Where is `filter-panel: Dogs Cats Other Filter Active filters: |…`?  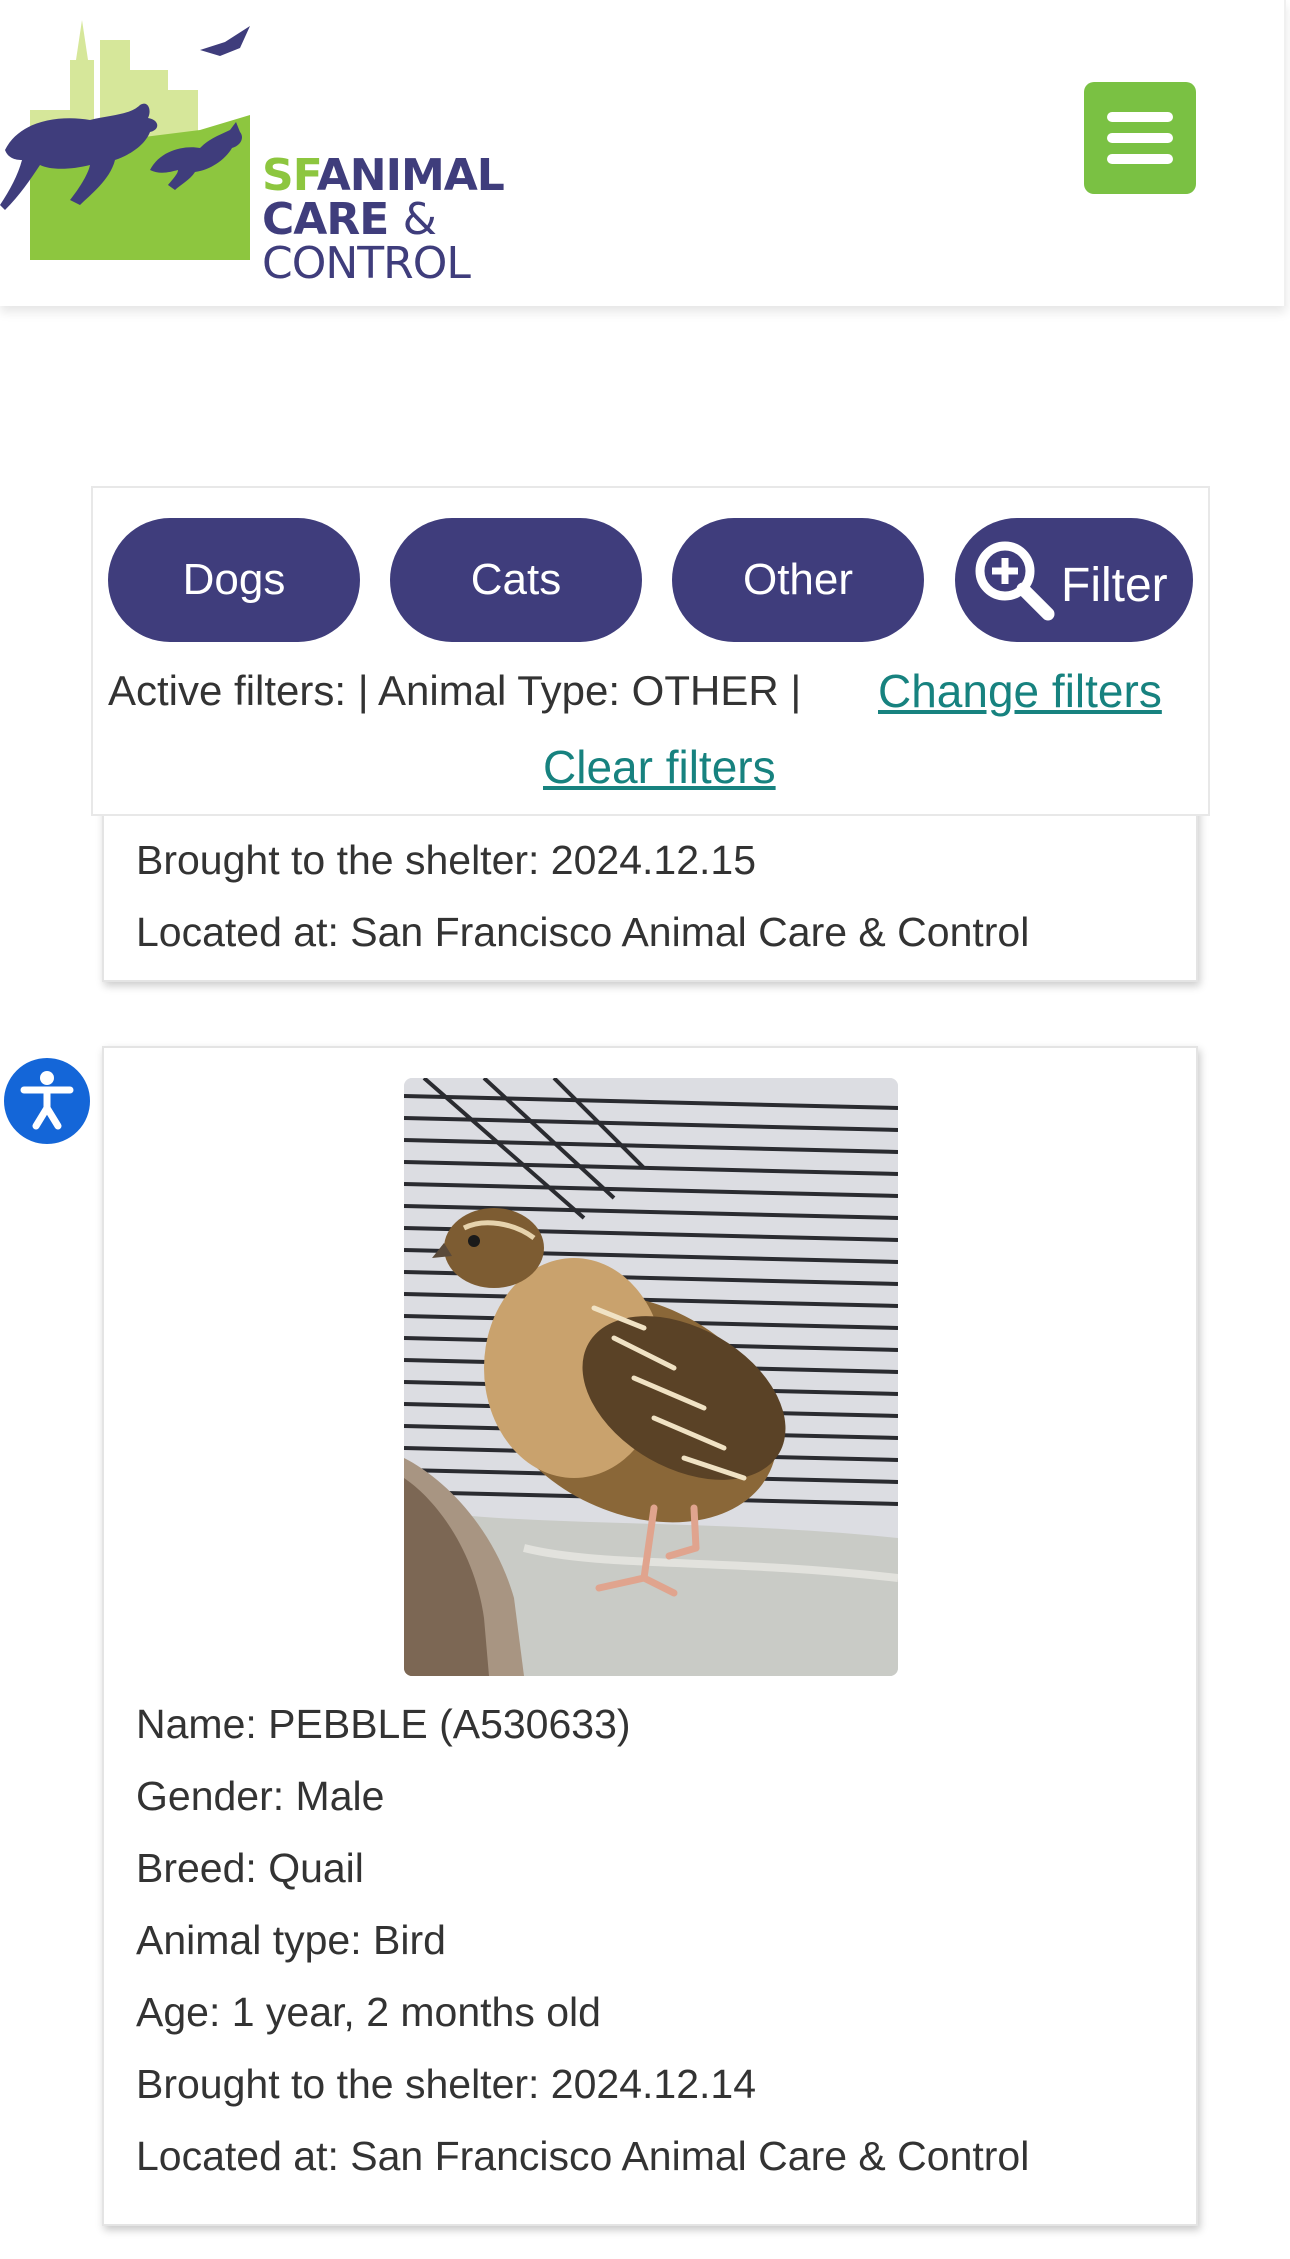
filter-panel: Dogs Cats Other Filter Active filters: |… is located at coordinates (650, 651).